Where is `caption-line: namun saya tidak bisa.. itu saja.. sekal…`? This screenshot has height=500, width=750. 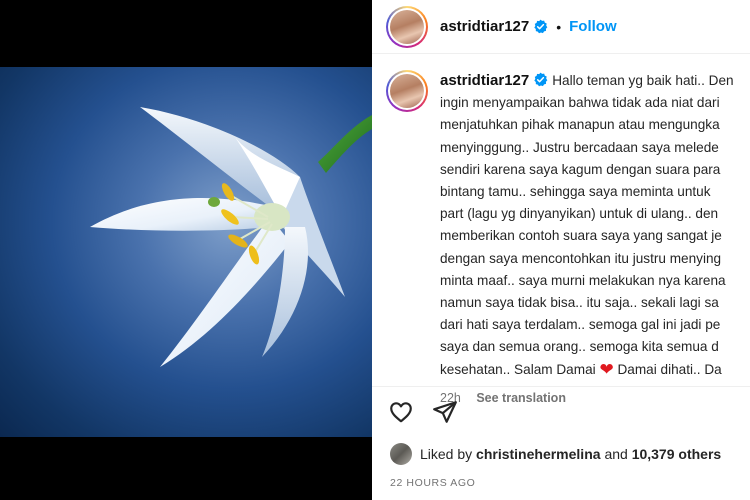
caption-line: namun saya tidak bisa.. itu saja.. sekal… is located at coordinates (579, 303).